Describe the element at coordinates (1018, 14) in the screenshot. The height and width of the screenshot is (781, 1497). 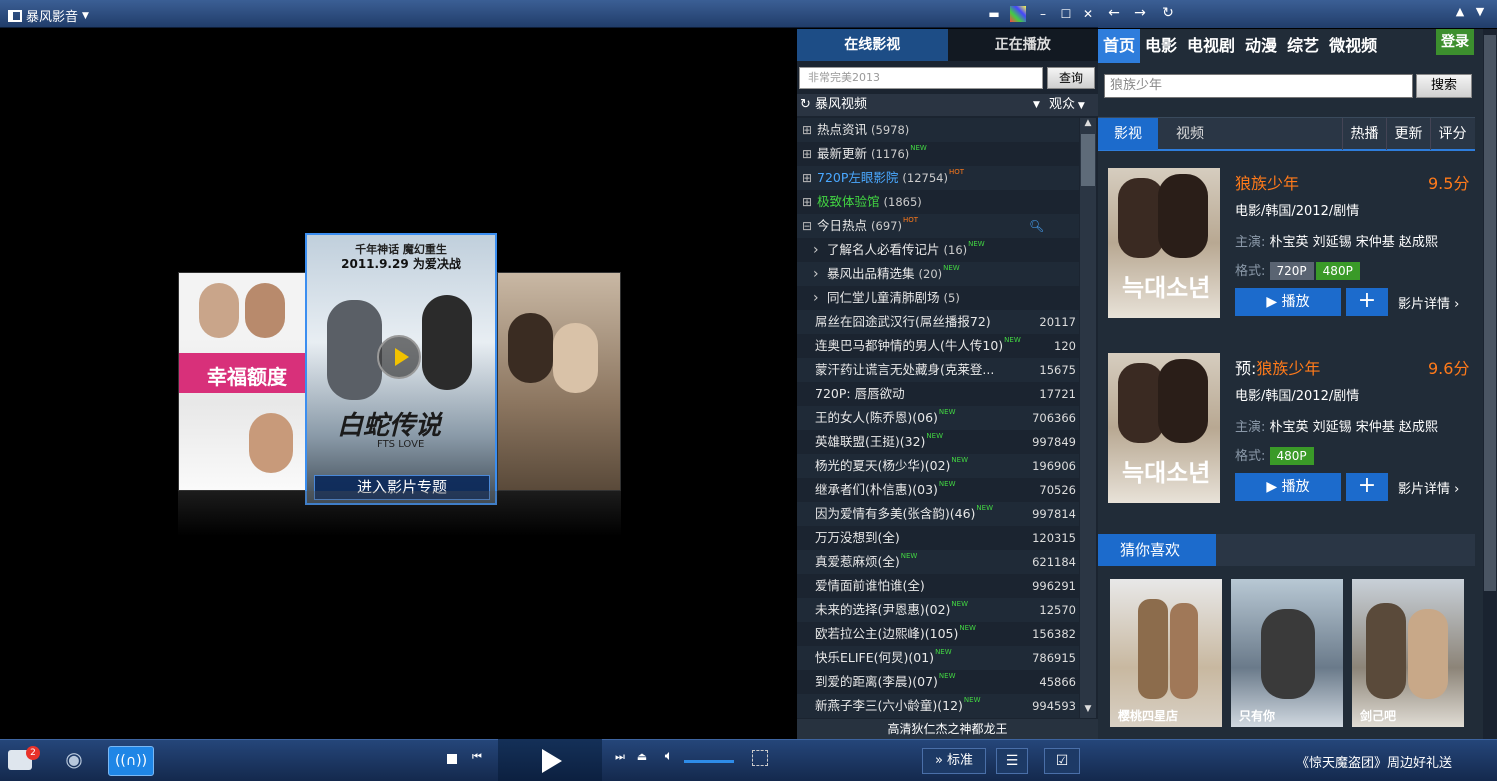
I see `skin-icon` at that location.